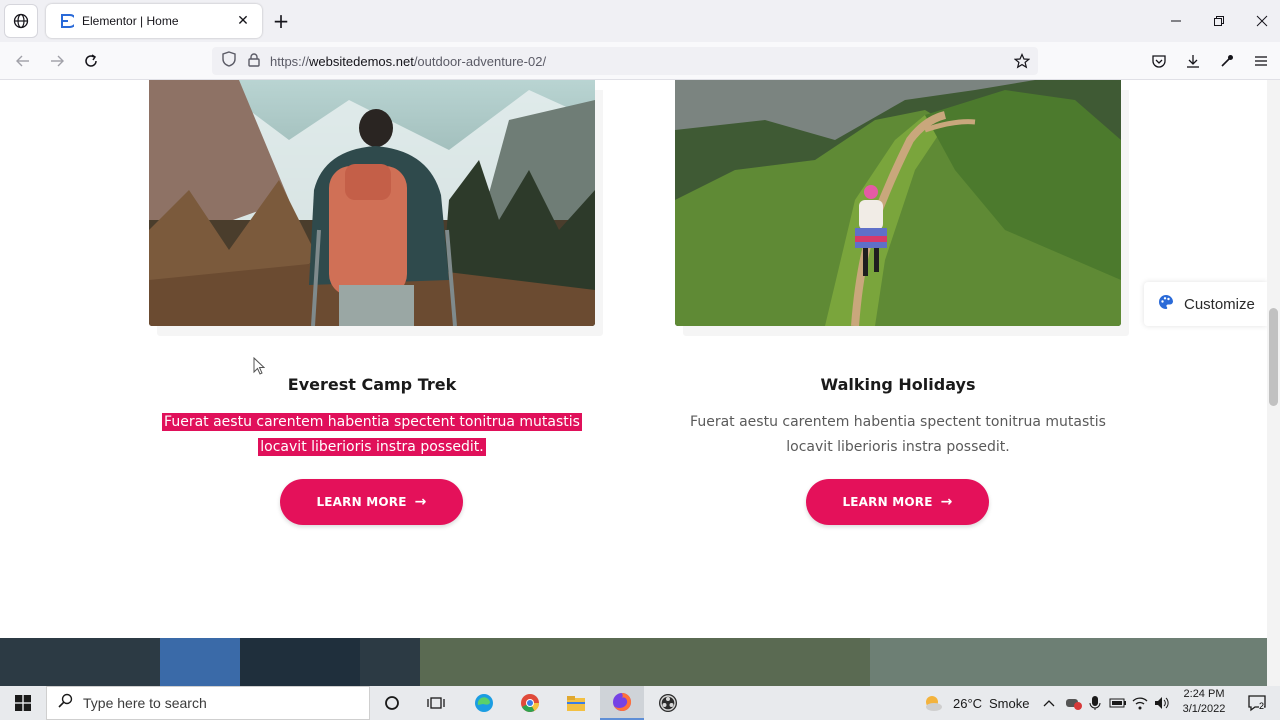 This screenshot has width=1280, height=720. What do you see at coordinates (1140, 703) in the screenshot?
I see `wifi-icon` at bounding box center [1140, 703].